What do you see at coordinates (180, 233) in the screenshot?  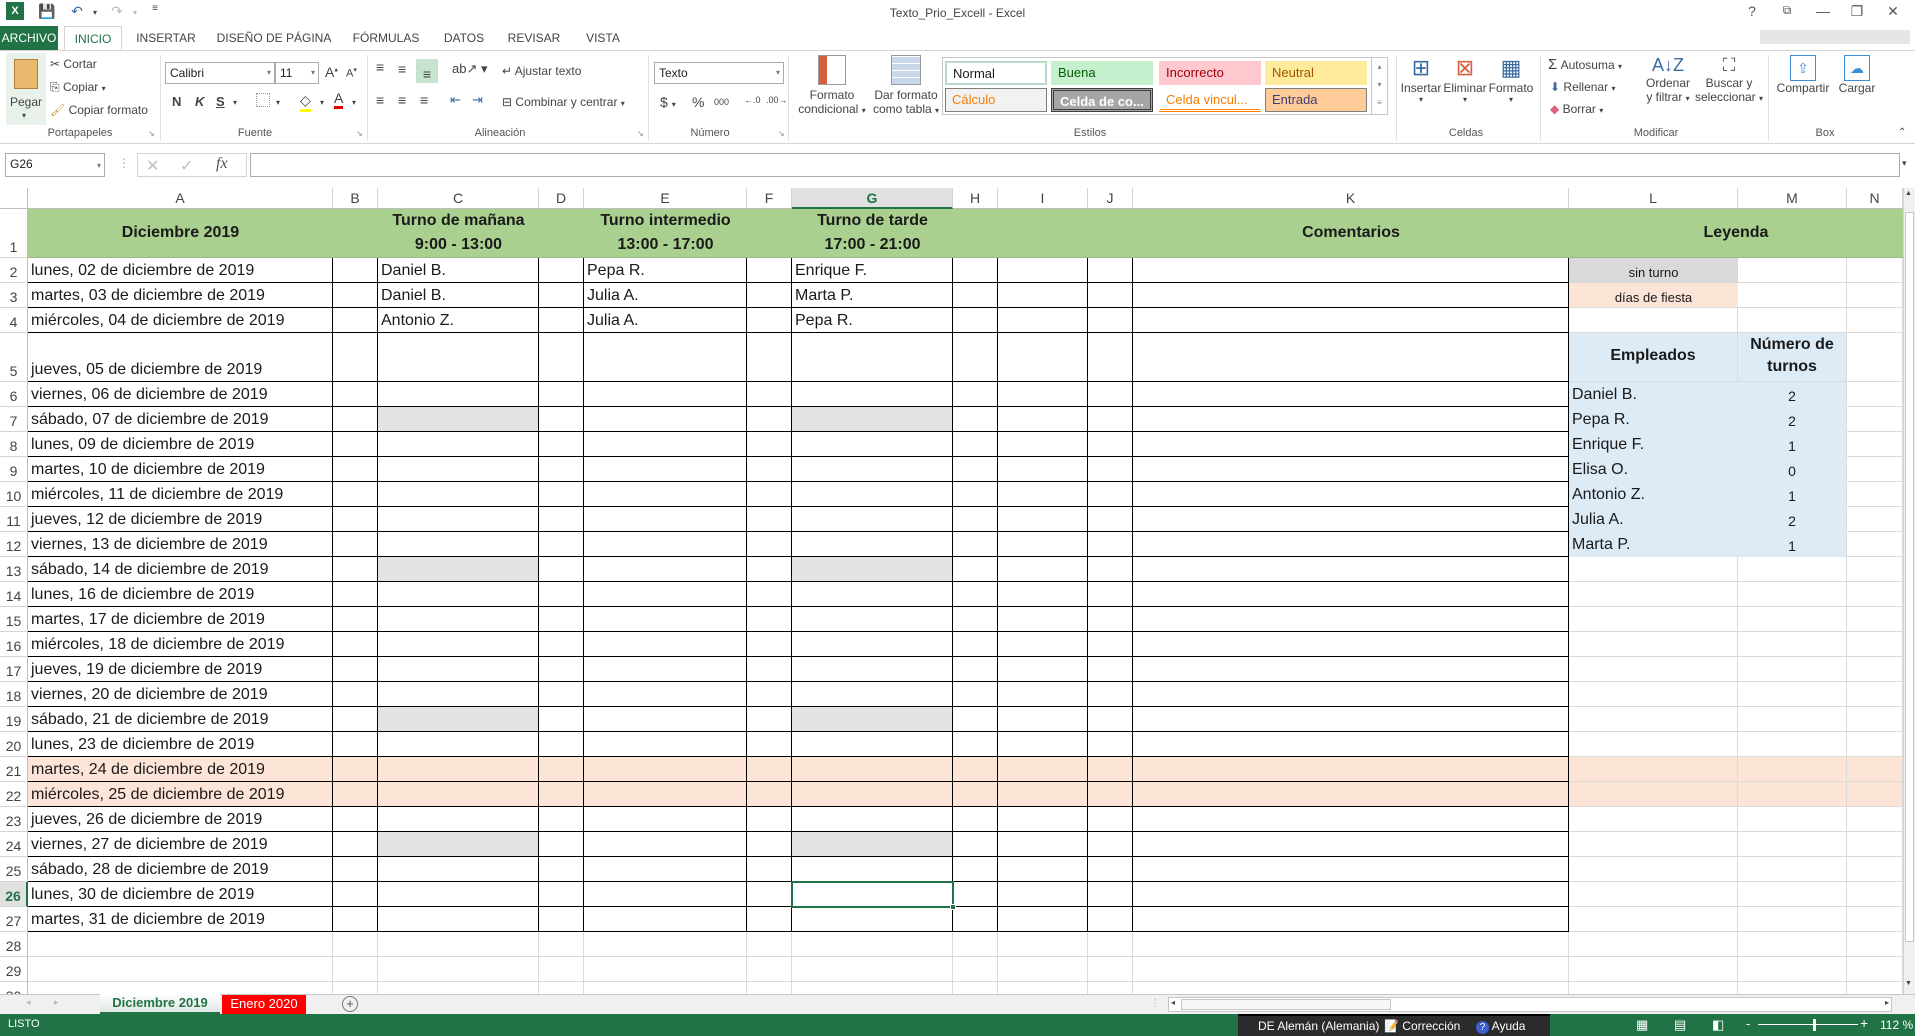 I see `header-month: Diciembre 2019` at bounding box center [180, 233].